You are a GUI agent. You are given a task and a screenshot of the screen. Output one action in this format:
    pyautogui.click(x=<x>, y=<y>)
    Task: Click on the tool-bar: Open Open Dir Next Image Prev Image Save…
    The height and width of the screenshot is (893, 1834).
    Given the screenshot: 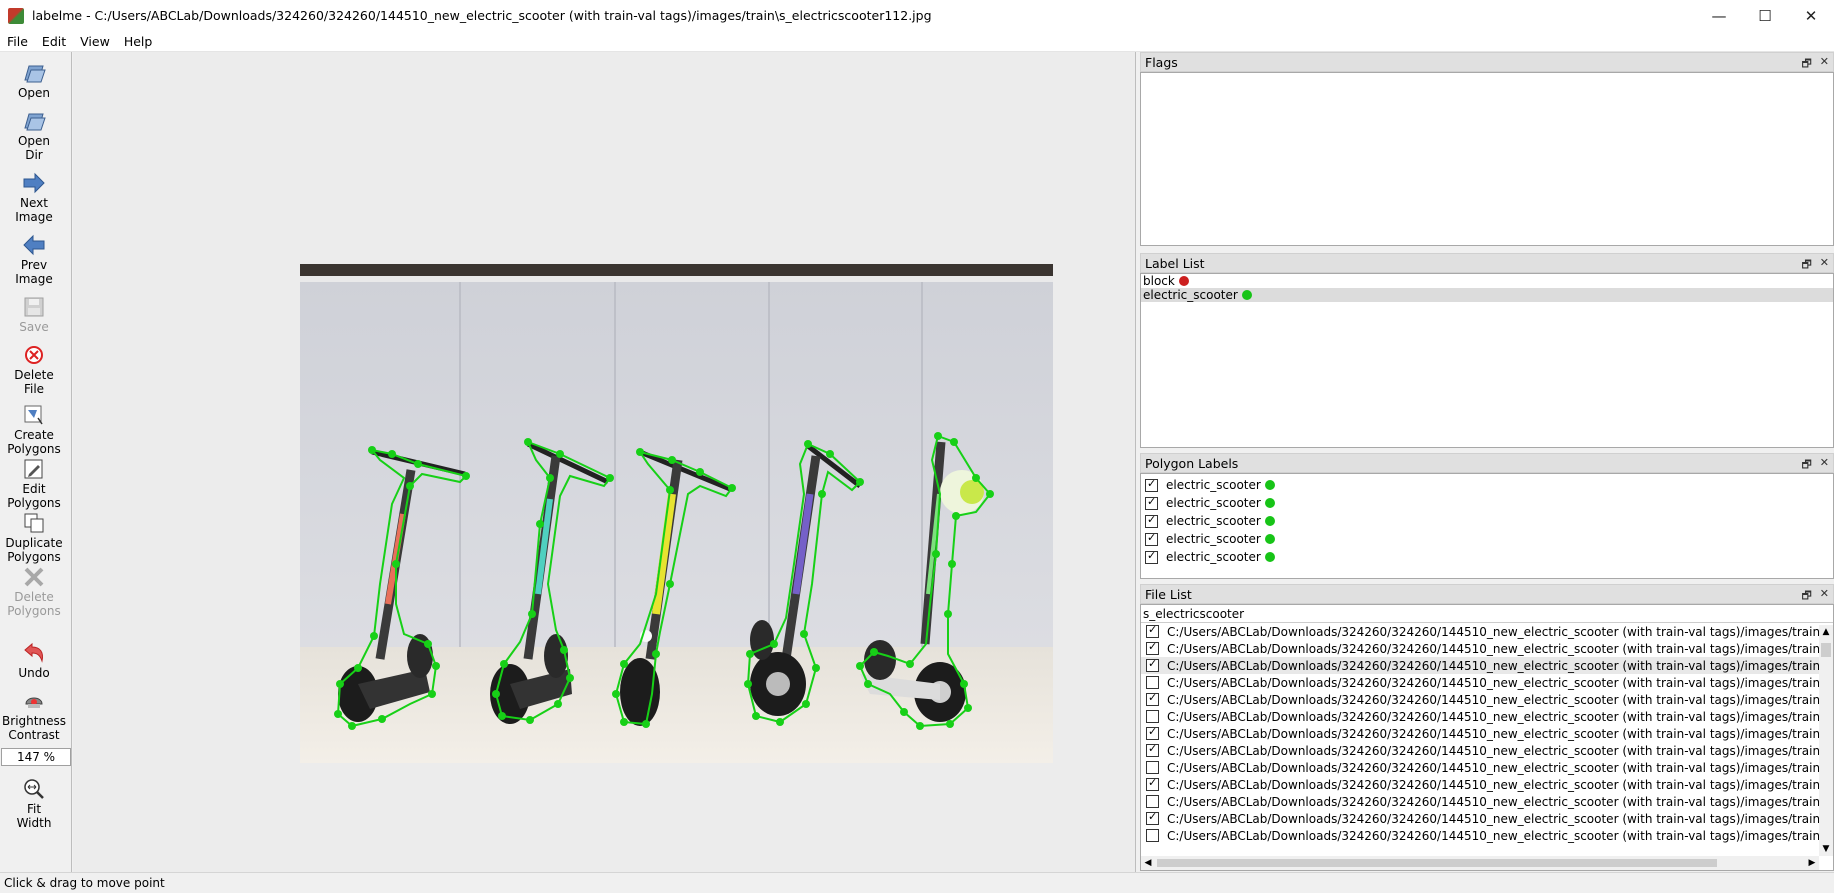 What is the action you would take?
    pyautogui.click(x=36, y=462)
    